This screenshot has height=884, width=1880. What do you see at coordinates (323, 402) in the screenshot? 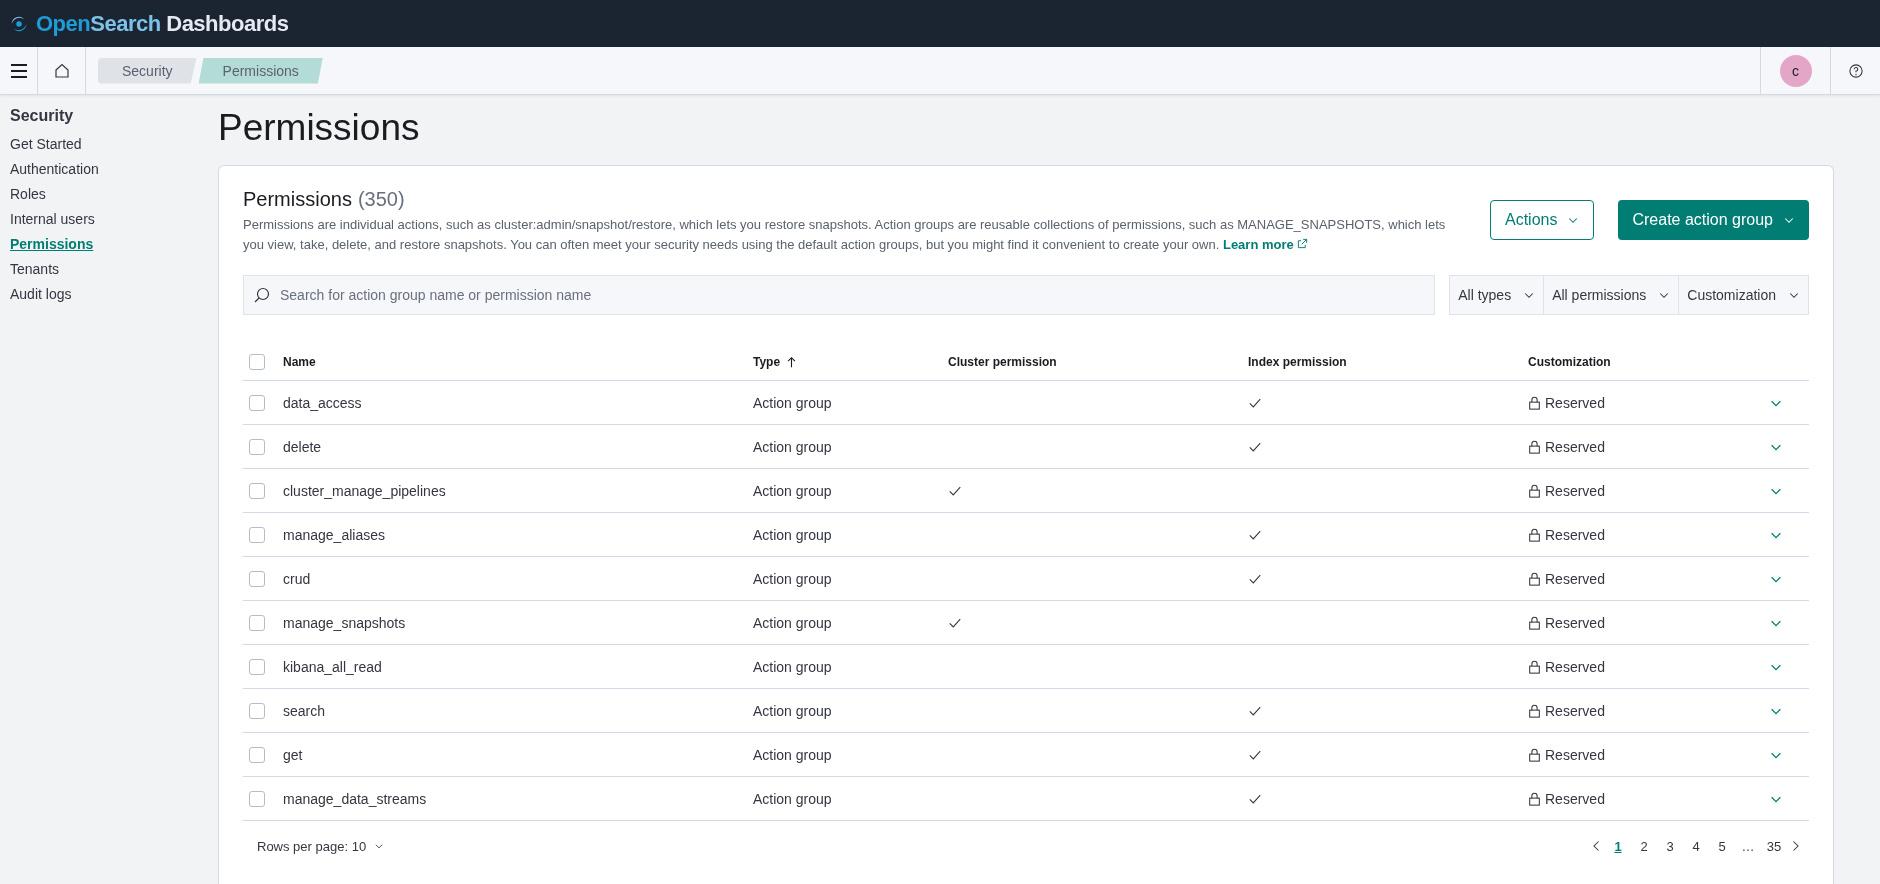
I see `table-cell-text: data_access` at bounding box center [323, 402].